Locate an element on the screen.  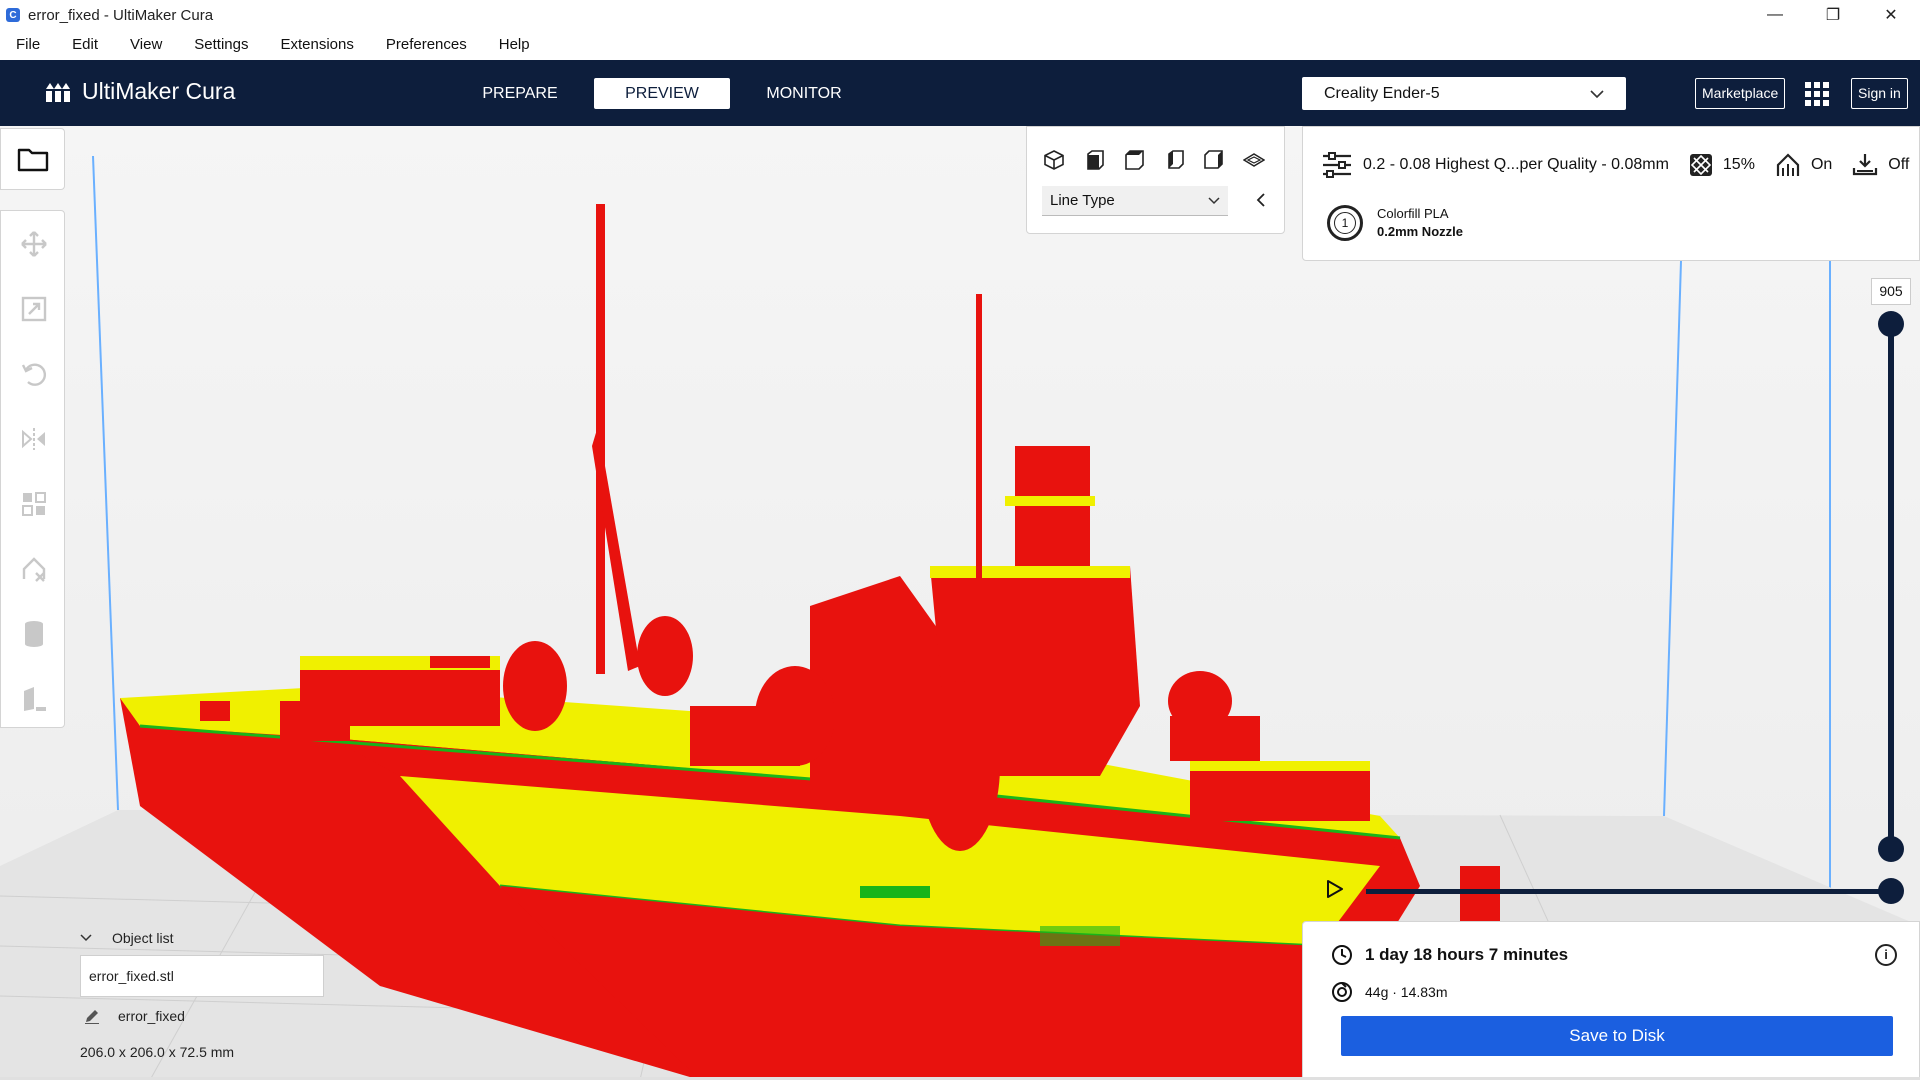
sign-in-button: Sign in is located at coordinates (1879, 93).